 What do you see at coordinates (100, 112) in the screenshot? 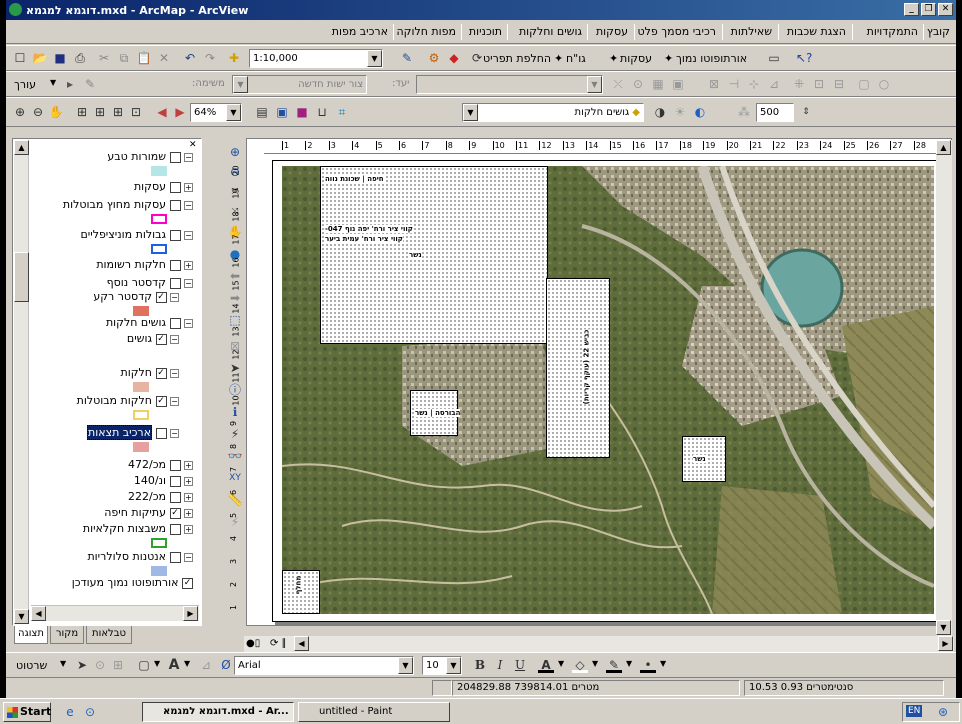
I see `zoom-100-icon: ⊞` at bounding box center [100, 112].